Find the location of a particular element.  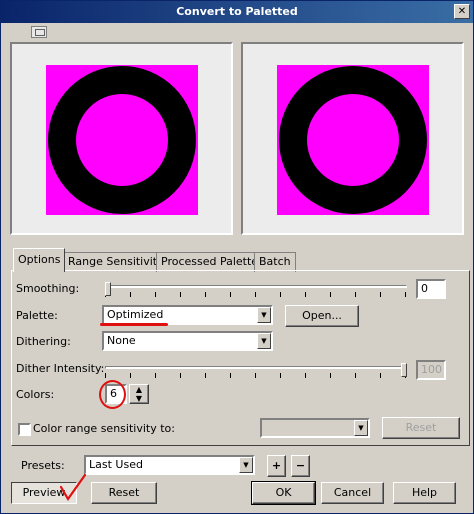

annotation-circle is located at coordinates (112, 394).